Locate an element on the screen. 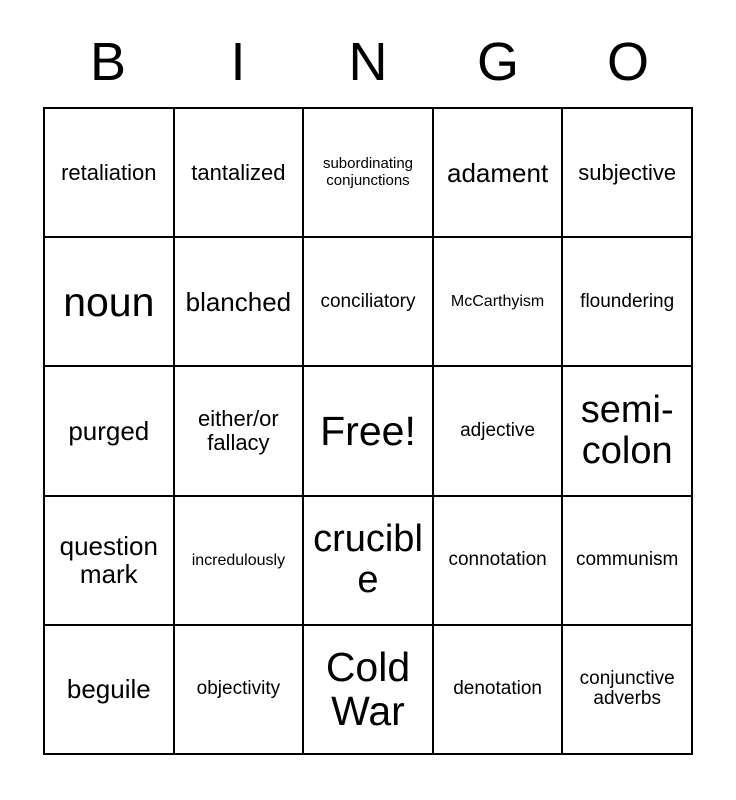 This screenshot has width=736, height=800. bingo-cell: connotation is located at coordinates (498, 561).